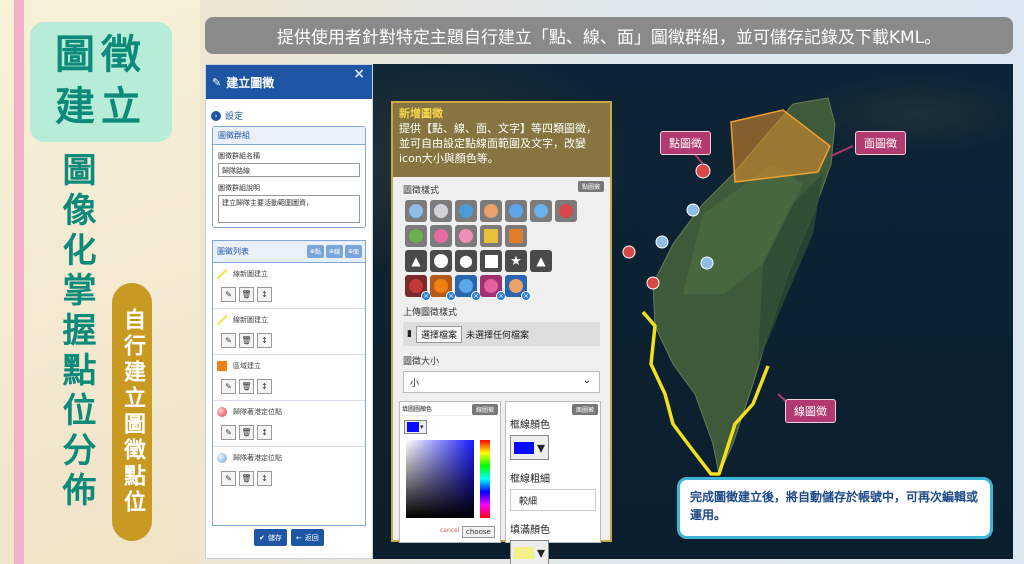 Image resolution: width=1024 pixels, height=564 pixels. I want to click on cancel-link: cancel, so click(449, 530).